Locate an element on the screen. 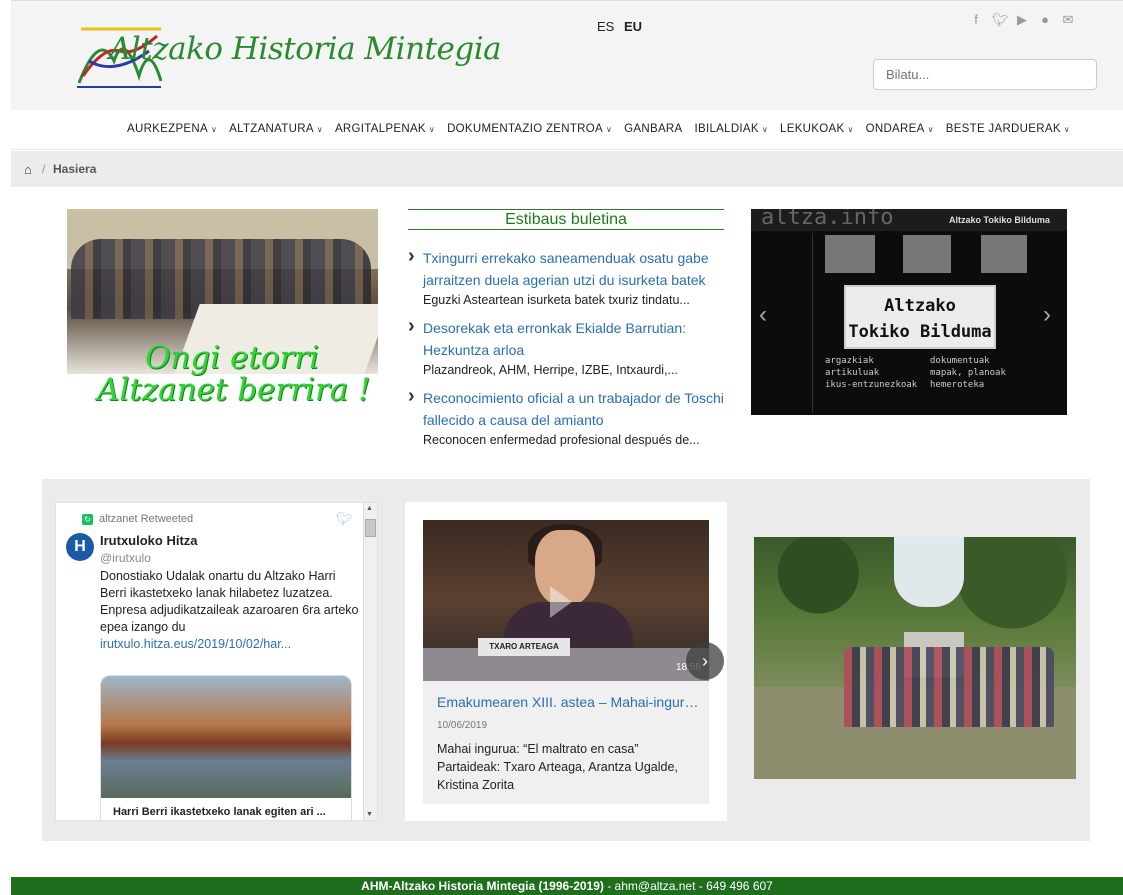  nav-item-beste-jarduerak: BESTE JARDUERAK ∨ is located at coordinates (1008, 129).